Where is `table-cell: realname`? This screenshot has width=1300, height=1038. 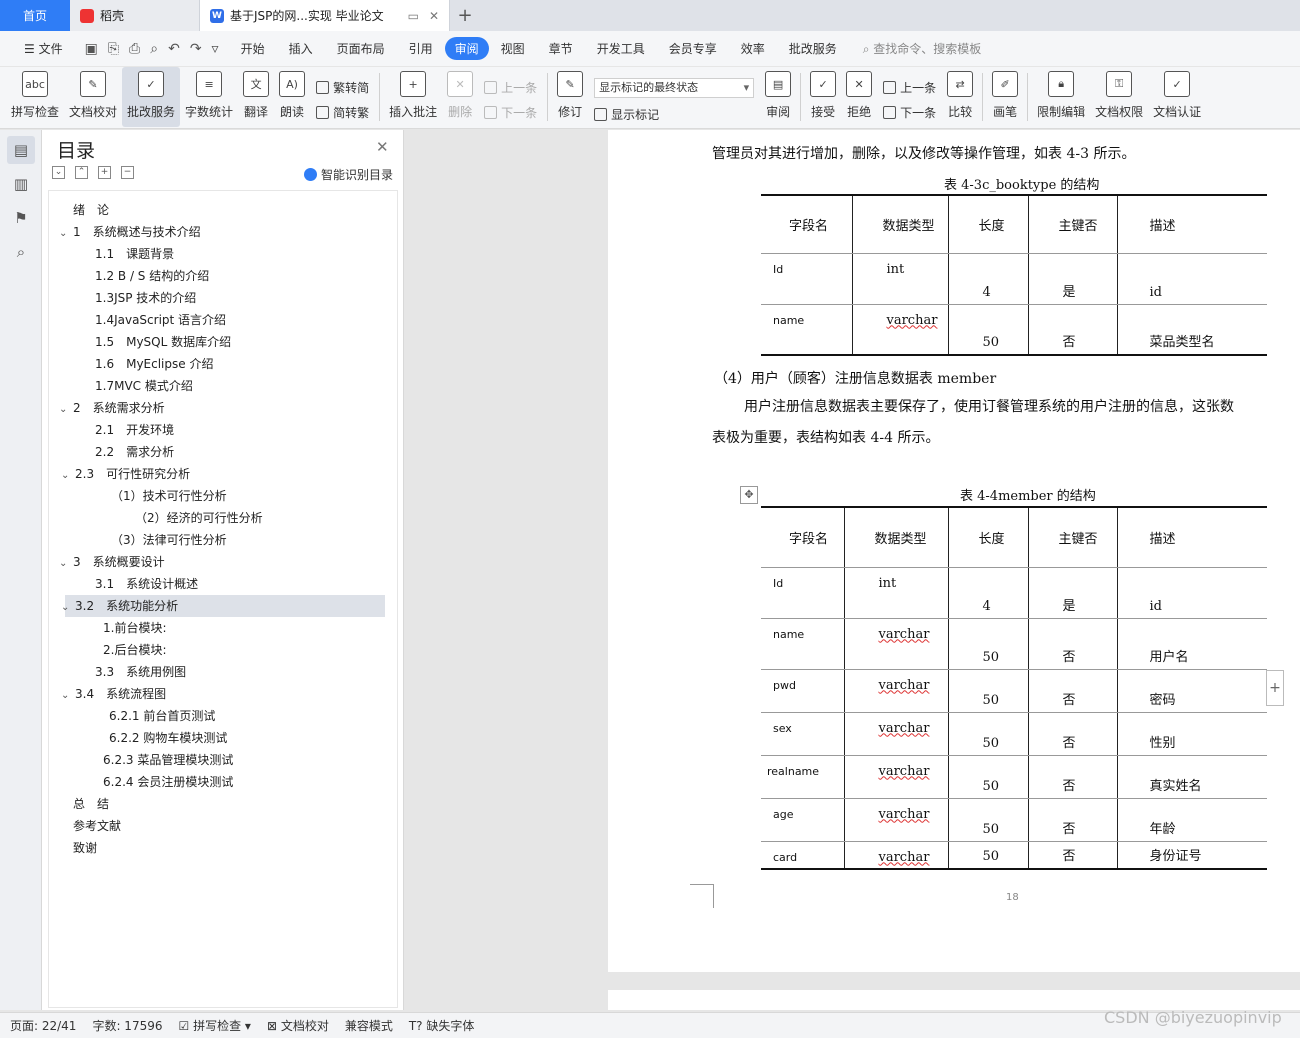
table-cell: realname is located at coordinates (803, 776).